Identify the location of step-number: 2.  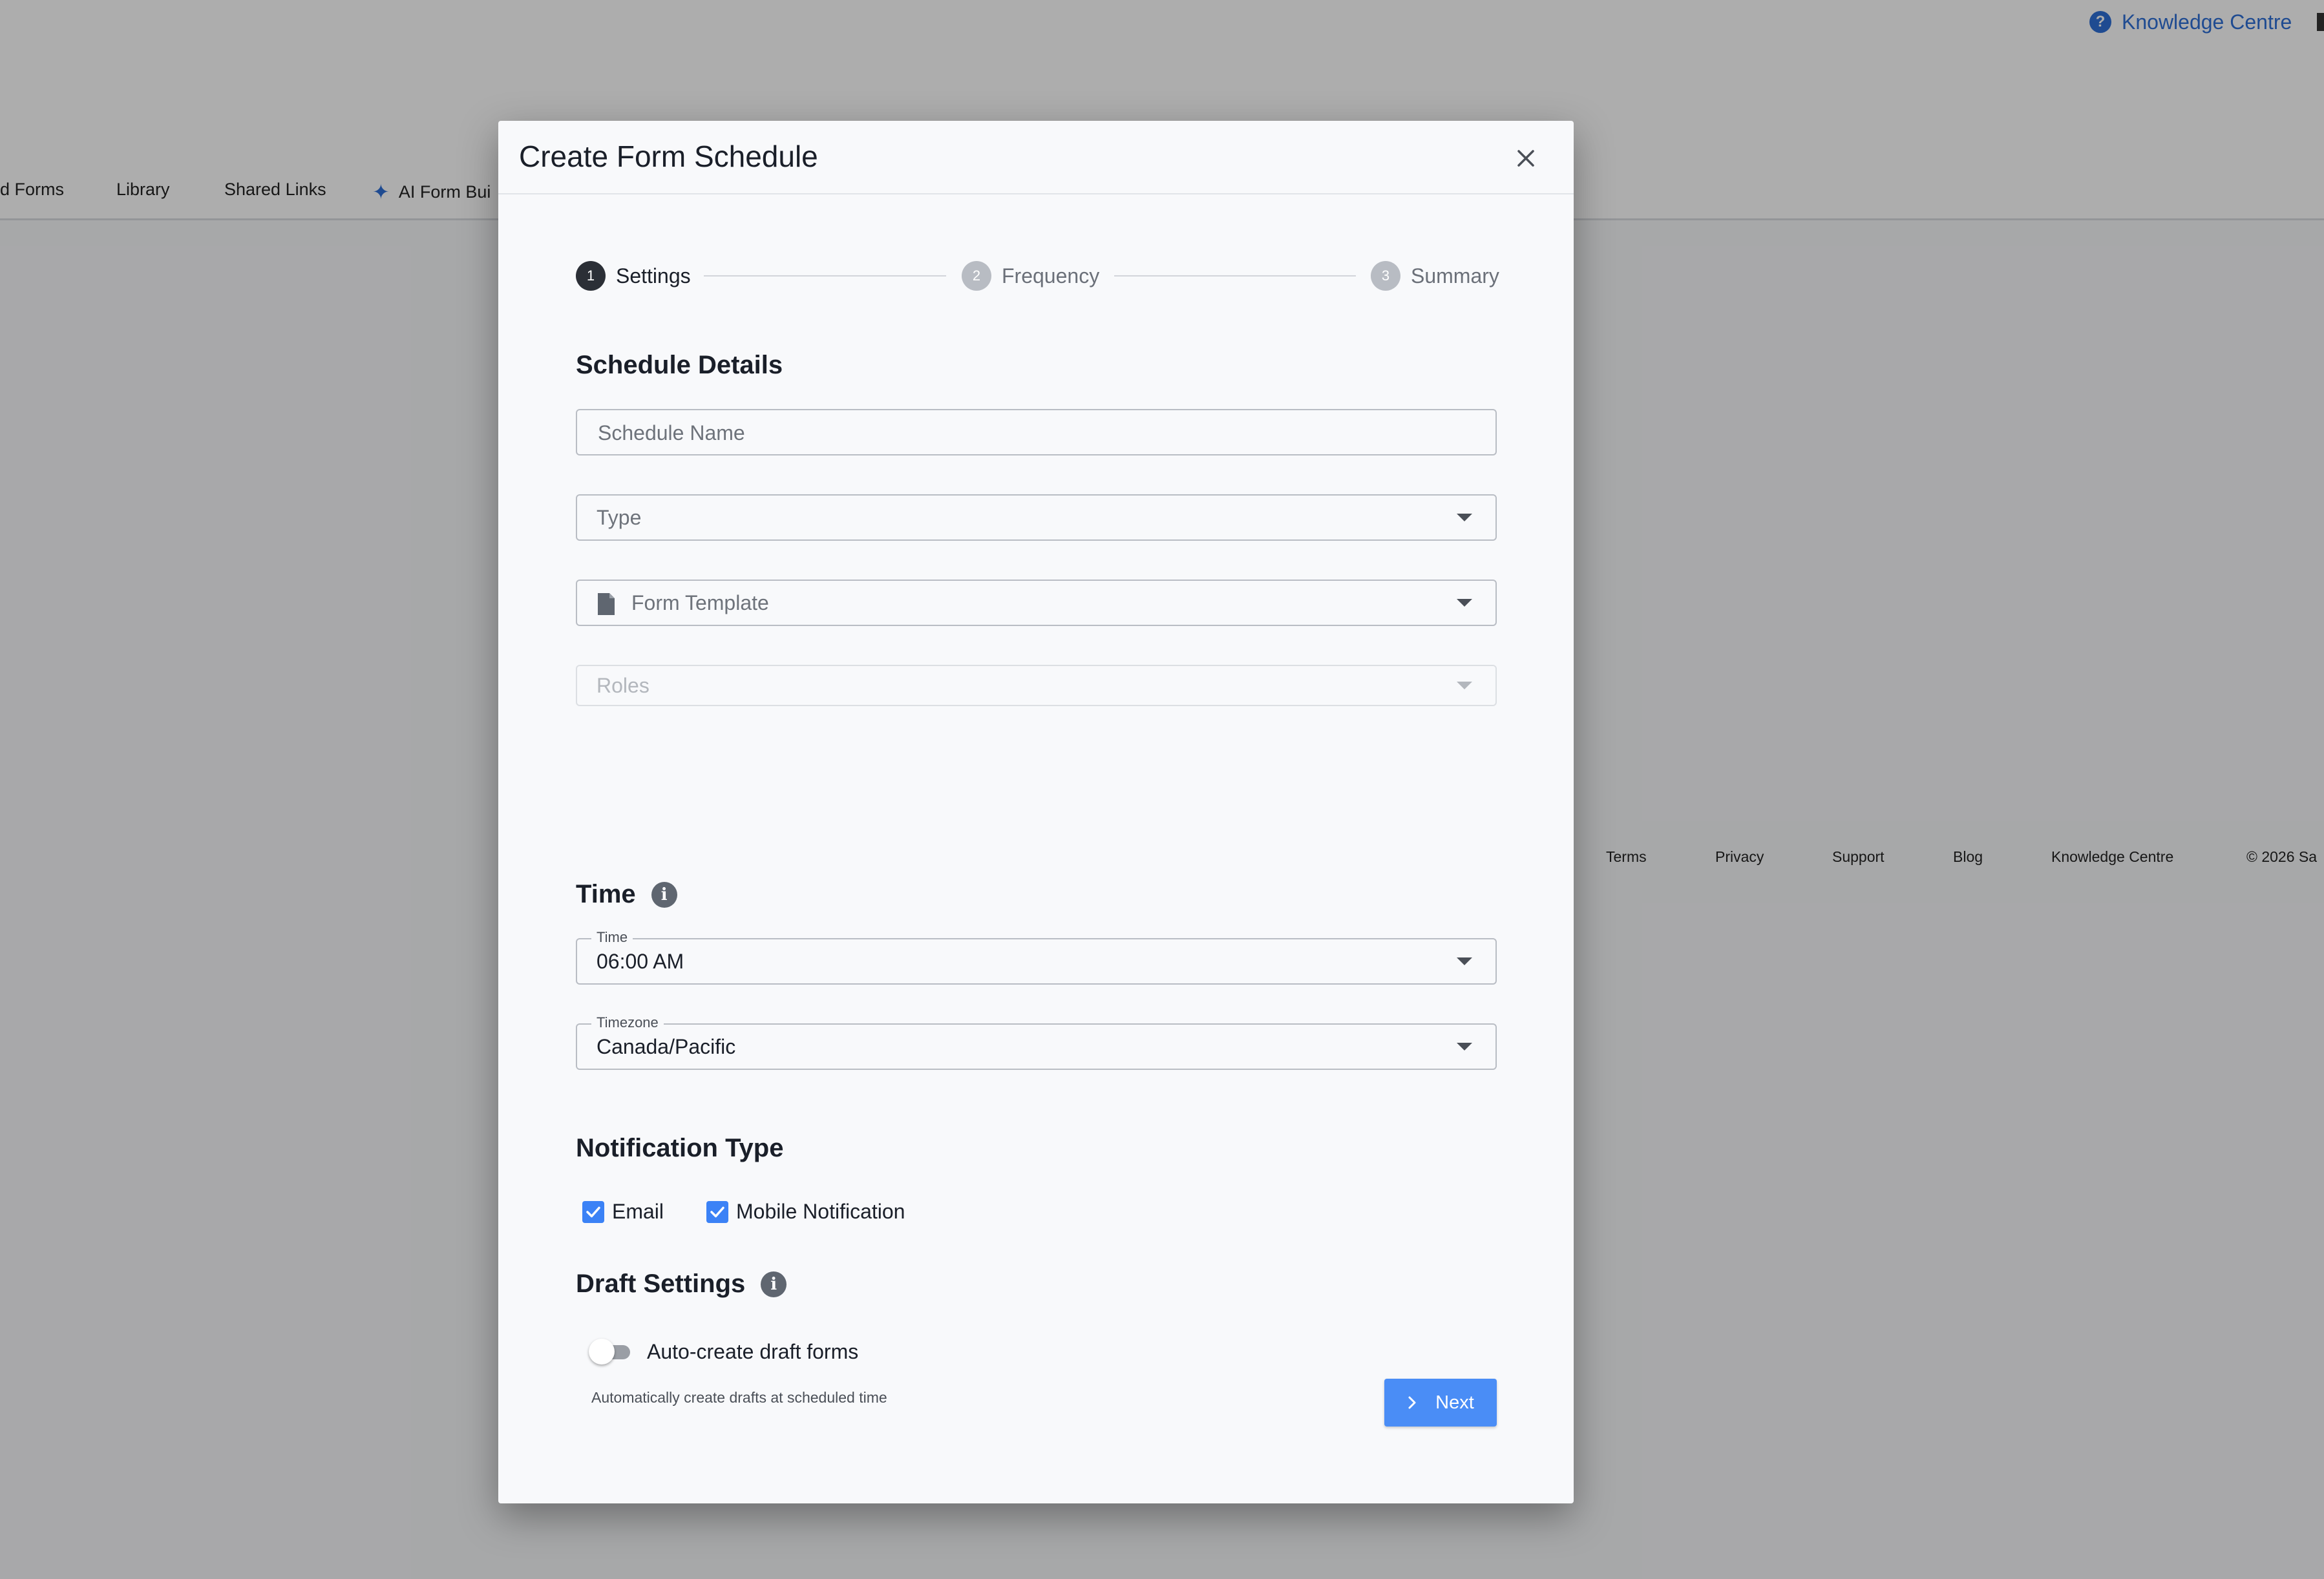
(976, 276).